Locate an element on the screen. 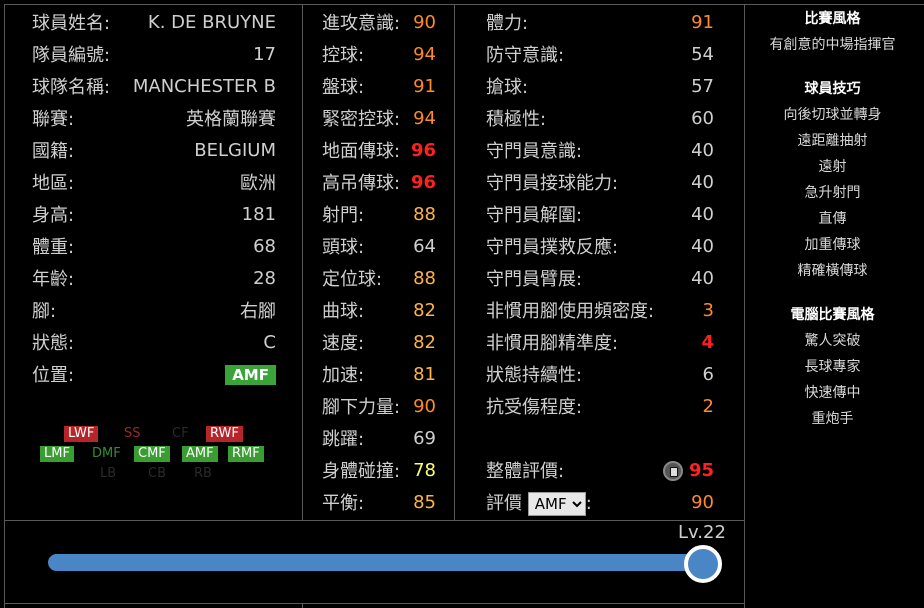 The height and width of the screenshot is (608, 924). foot: 右腳 is located at coordinates (258, 311).